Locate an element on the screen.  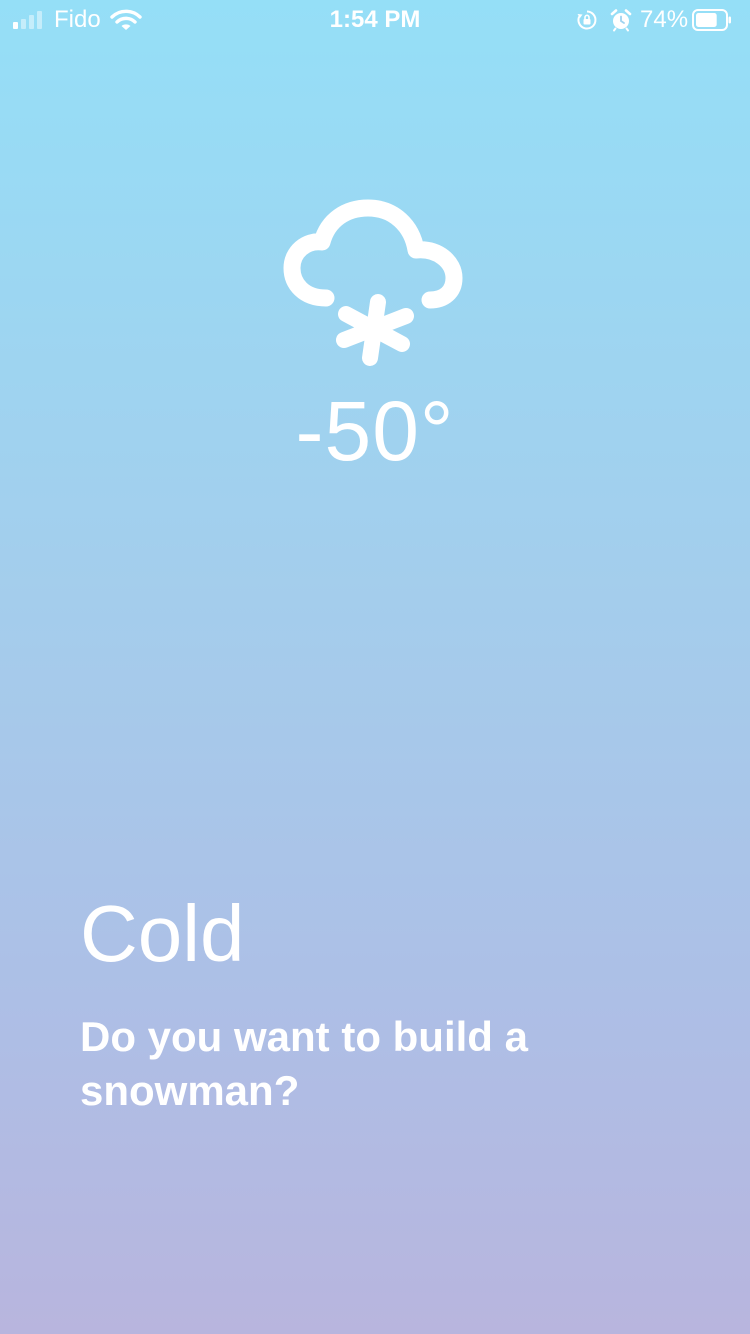
weather-condition: Cold is located at coordinates (162, 933).